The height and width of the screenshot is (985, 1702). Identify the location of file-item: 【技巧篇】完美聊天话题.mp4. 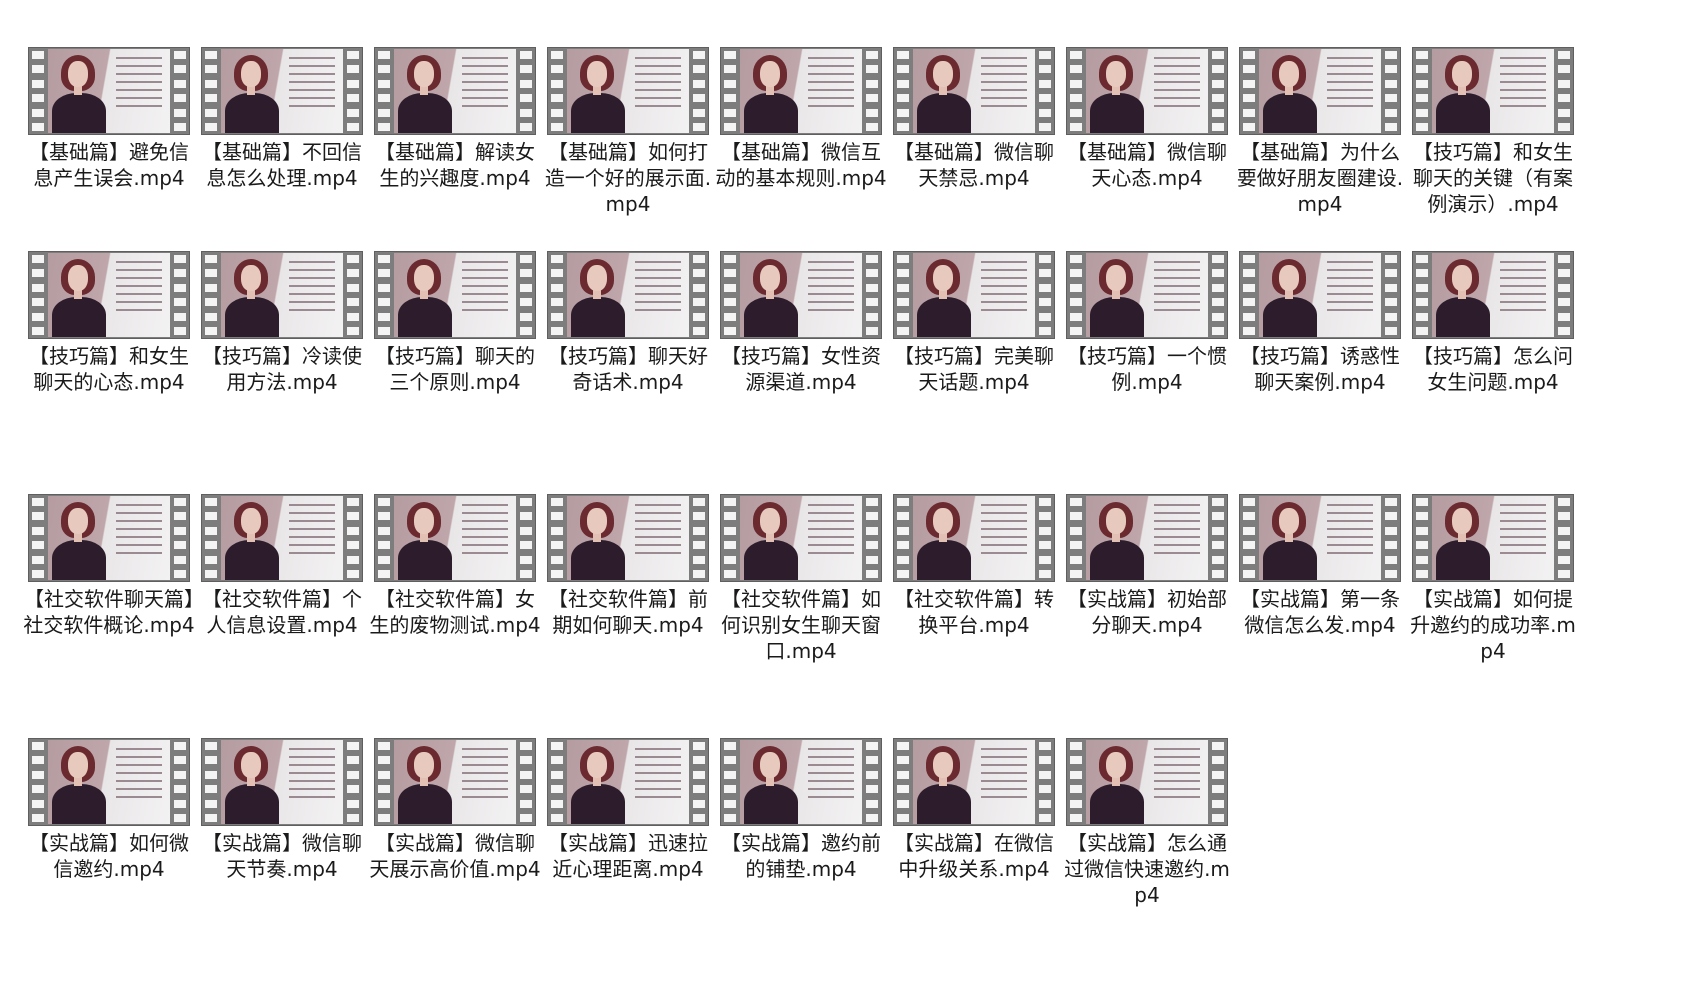
(974, 323).